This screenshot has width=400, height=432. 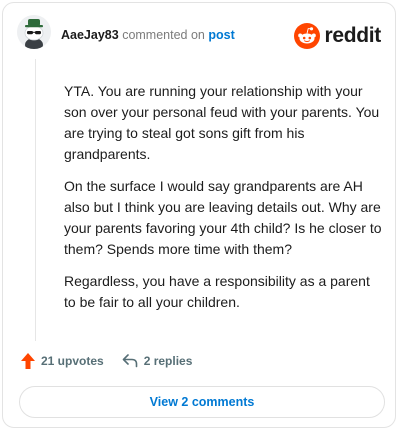 I want to click on upvote-arrow-icon, so click(x=28, y=361).